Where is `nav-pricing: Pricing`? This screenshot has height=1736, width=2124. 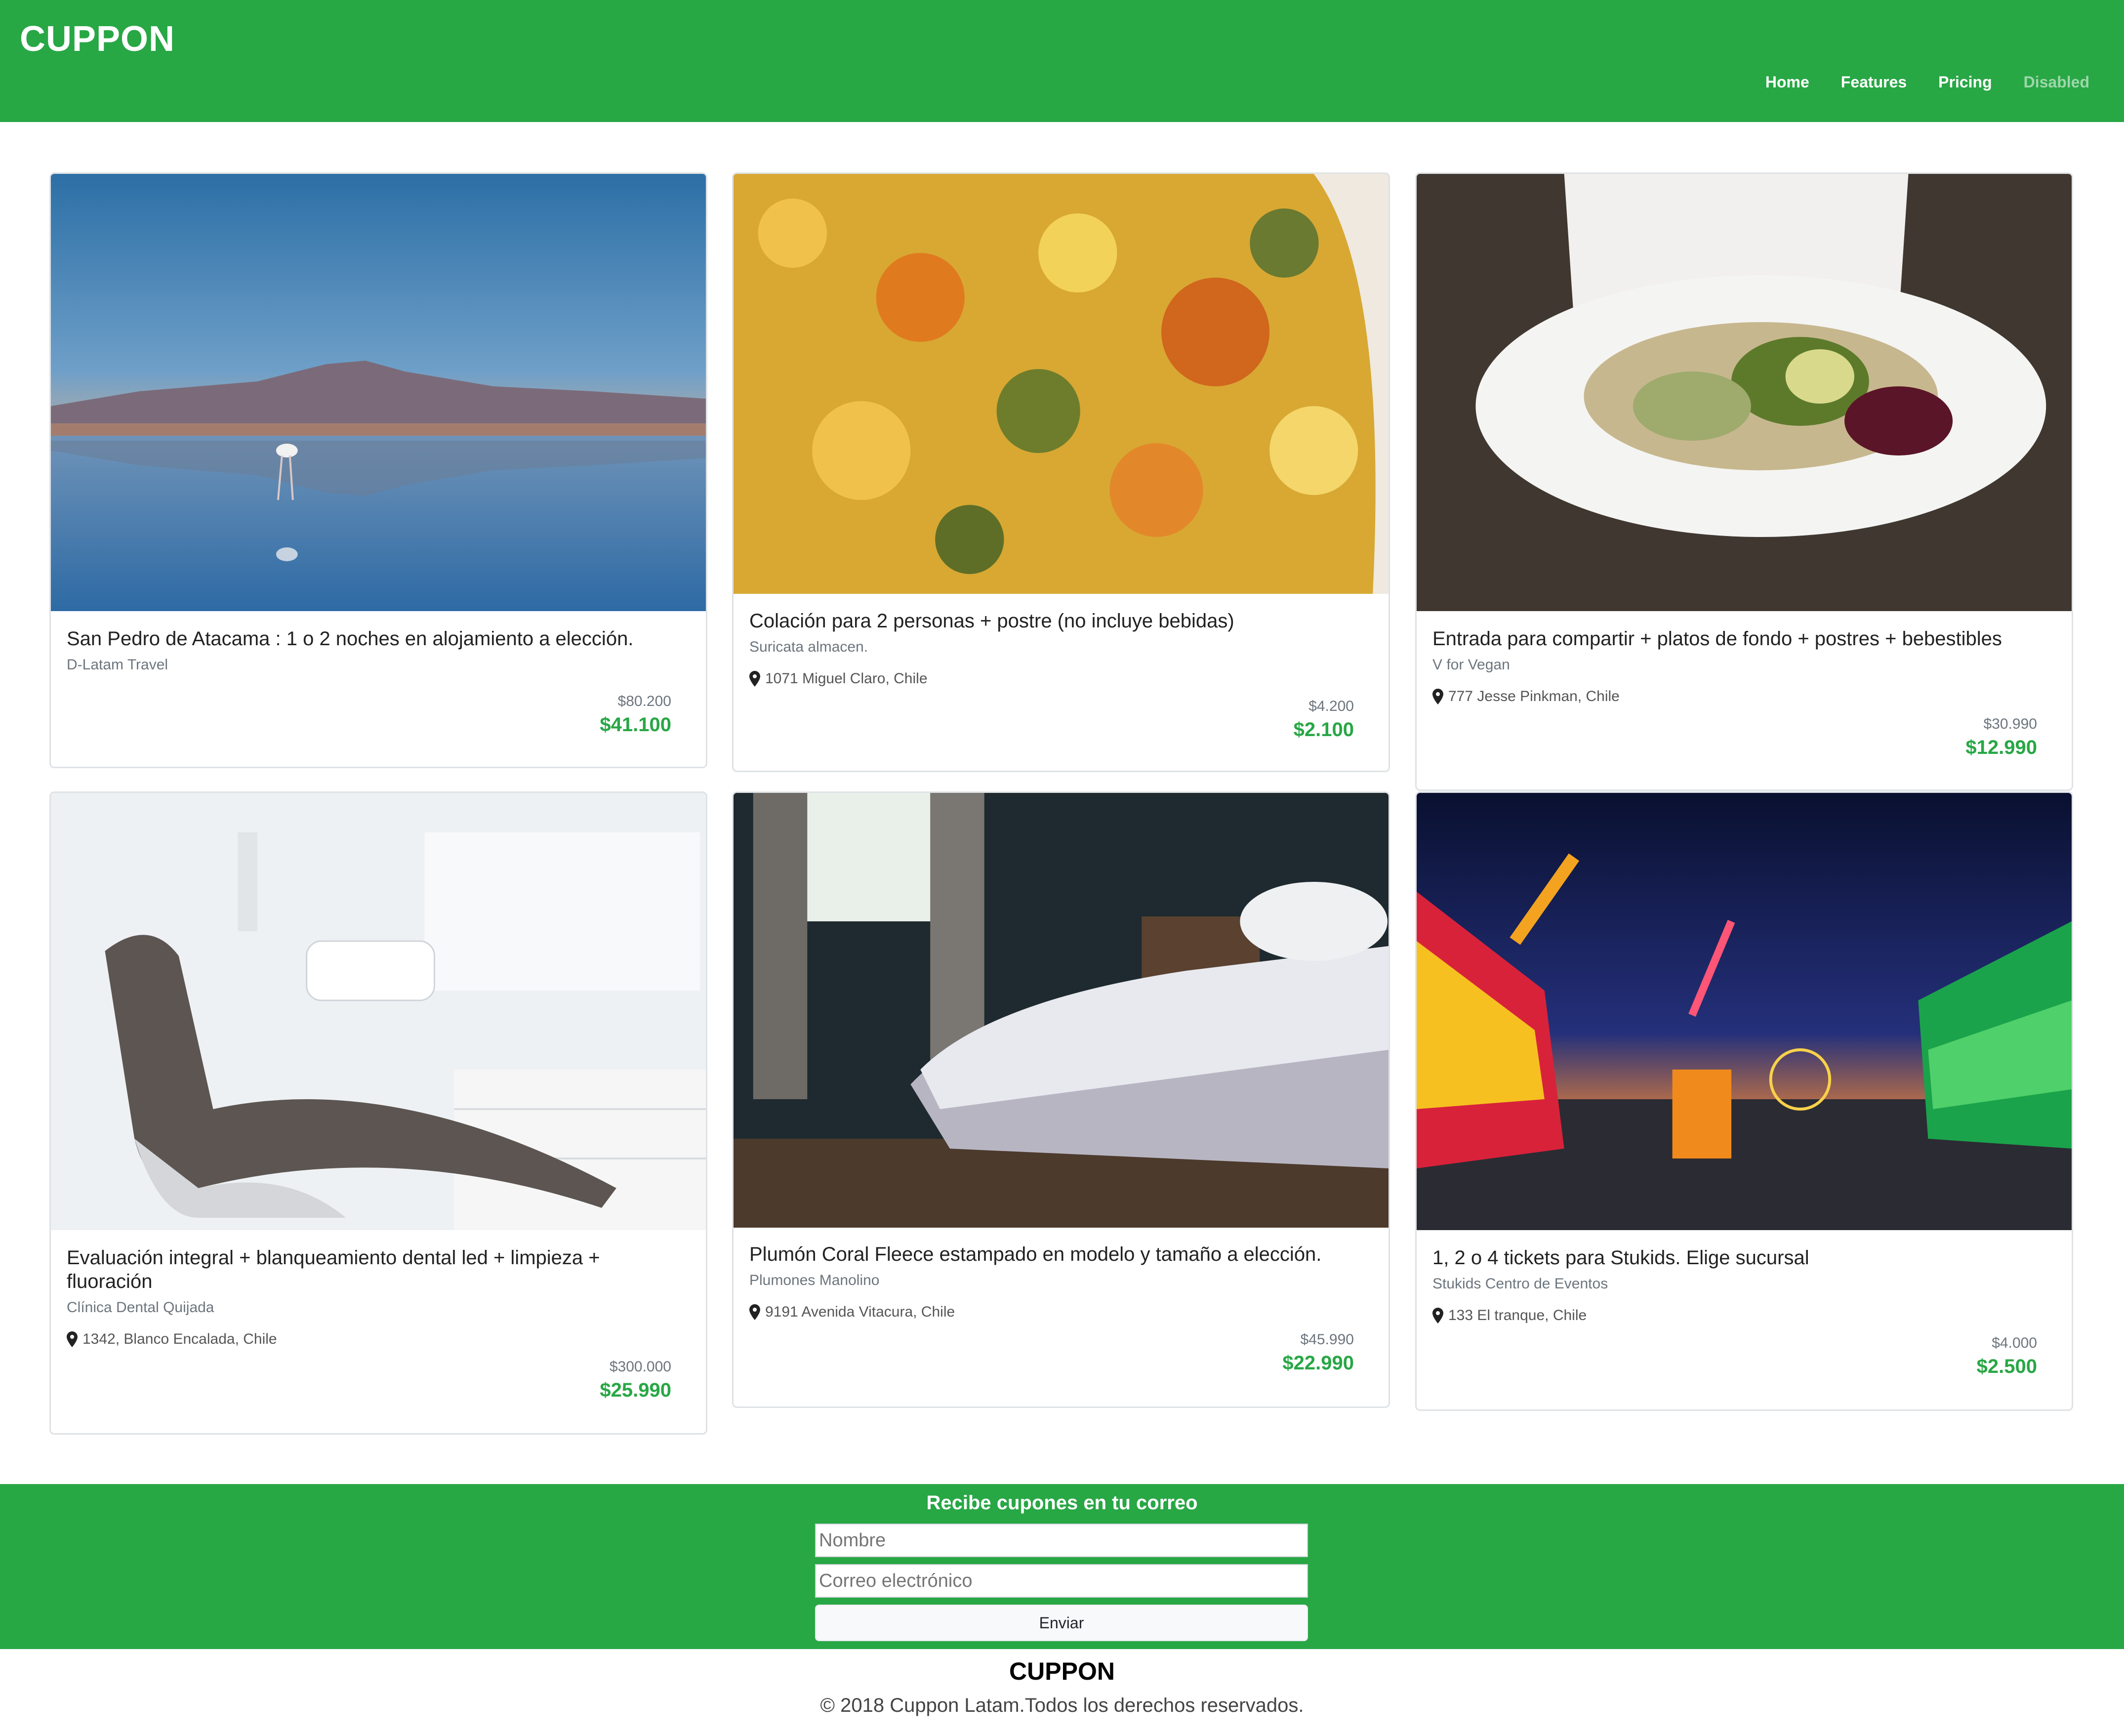
nav-pricing: Pricing is located at coordinates (1965, 82).